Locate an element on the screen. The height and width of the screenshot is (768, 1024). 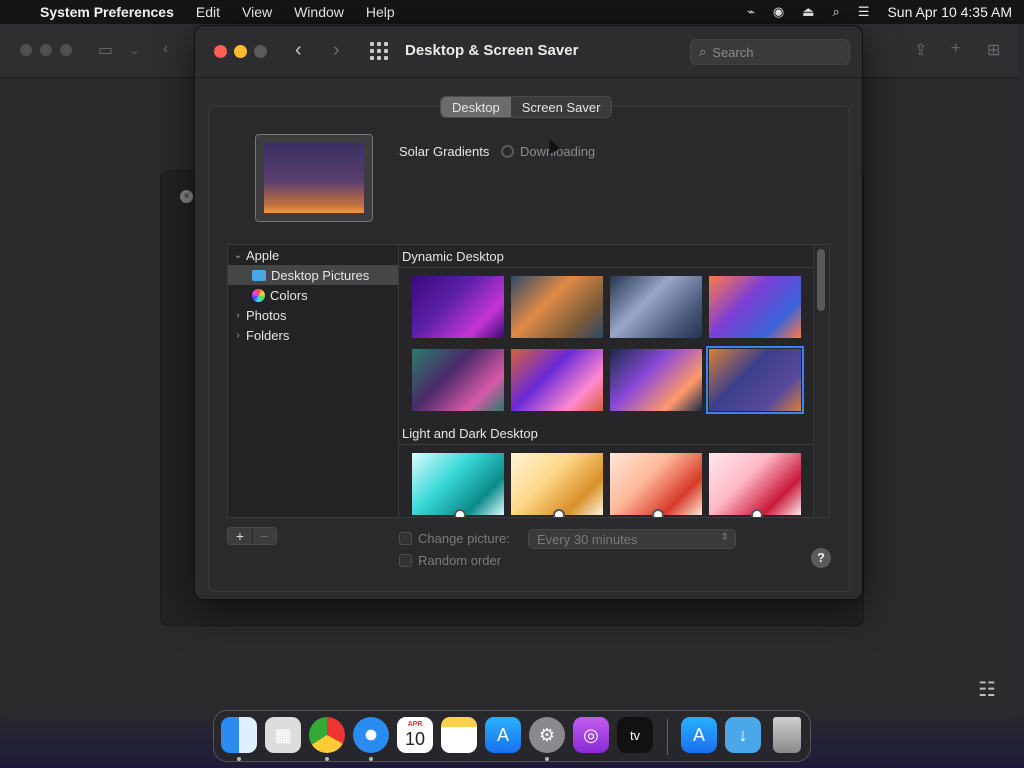
zoom-icon is located at coordinates (260, 51).